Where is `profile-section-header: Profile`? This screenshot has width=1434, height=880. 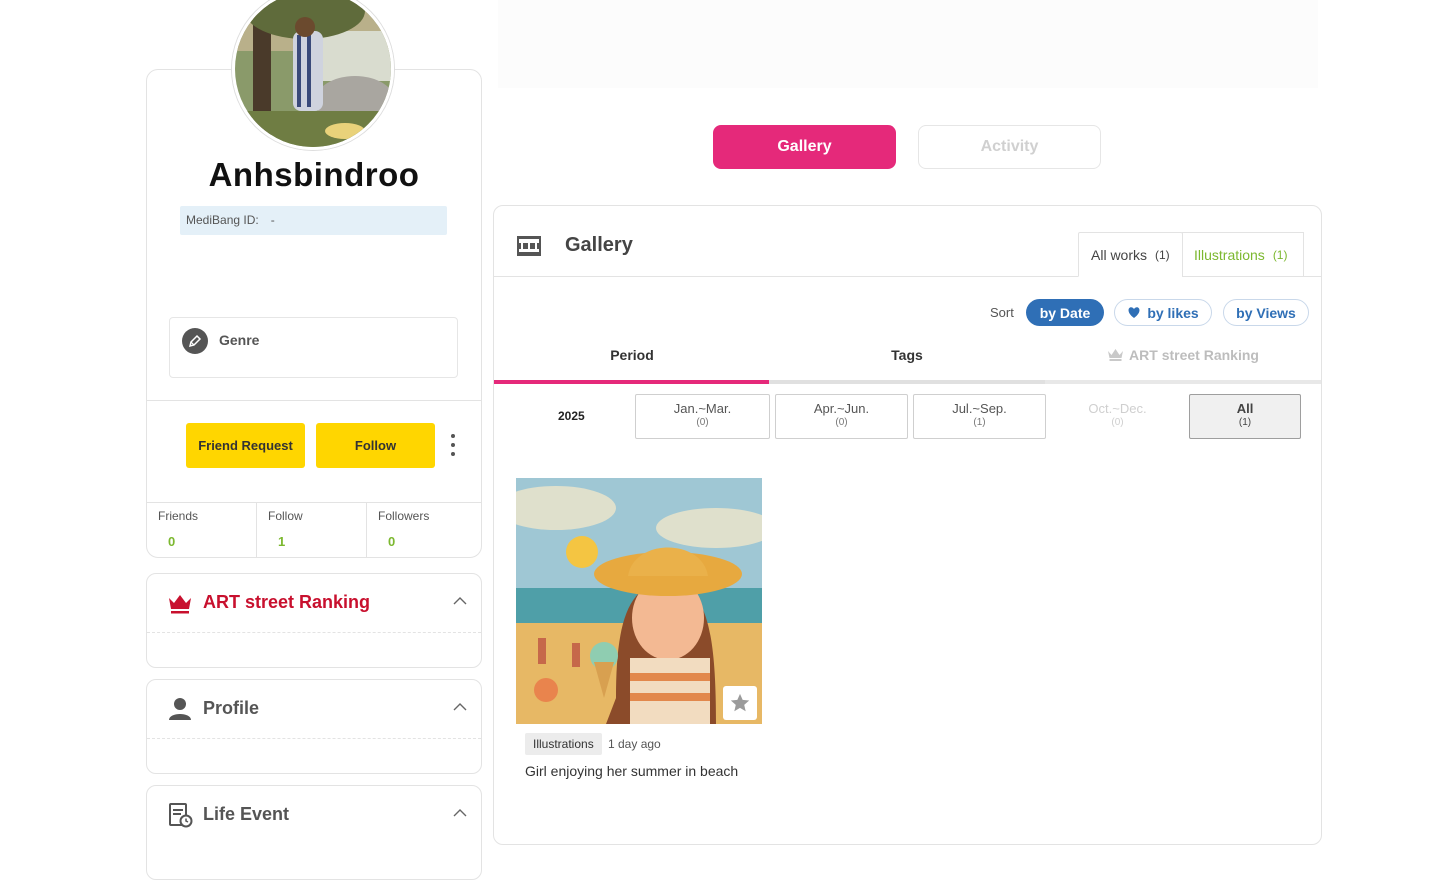 profile-section-header: Profile is located at coordinates (314, 709).